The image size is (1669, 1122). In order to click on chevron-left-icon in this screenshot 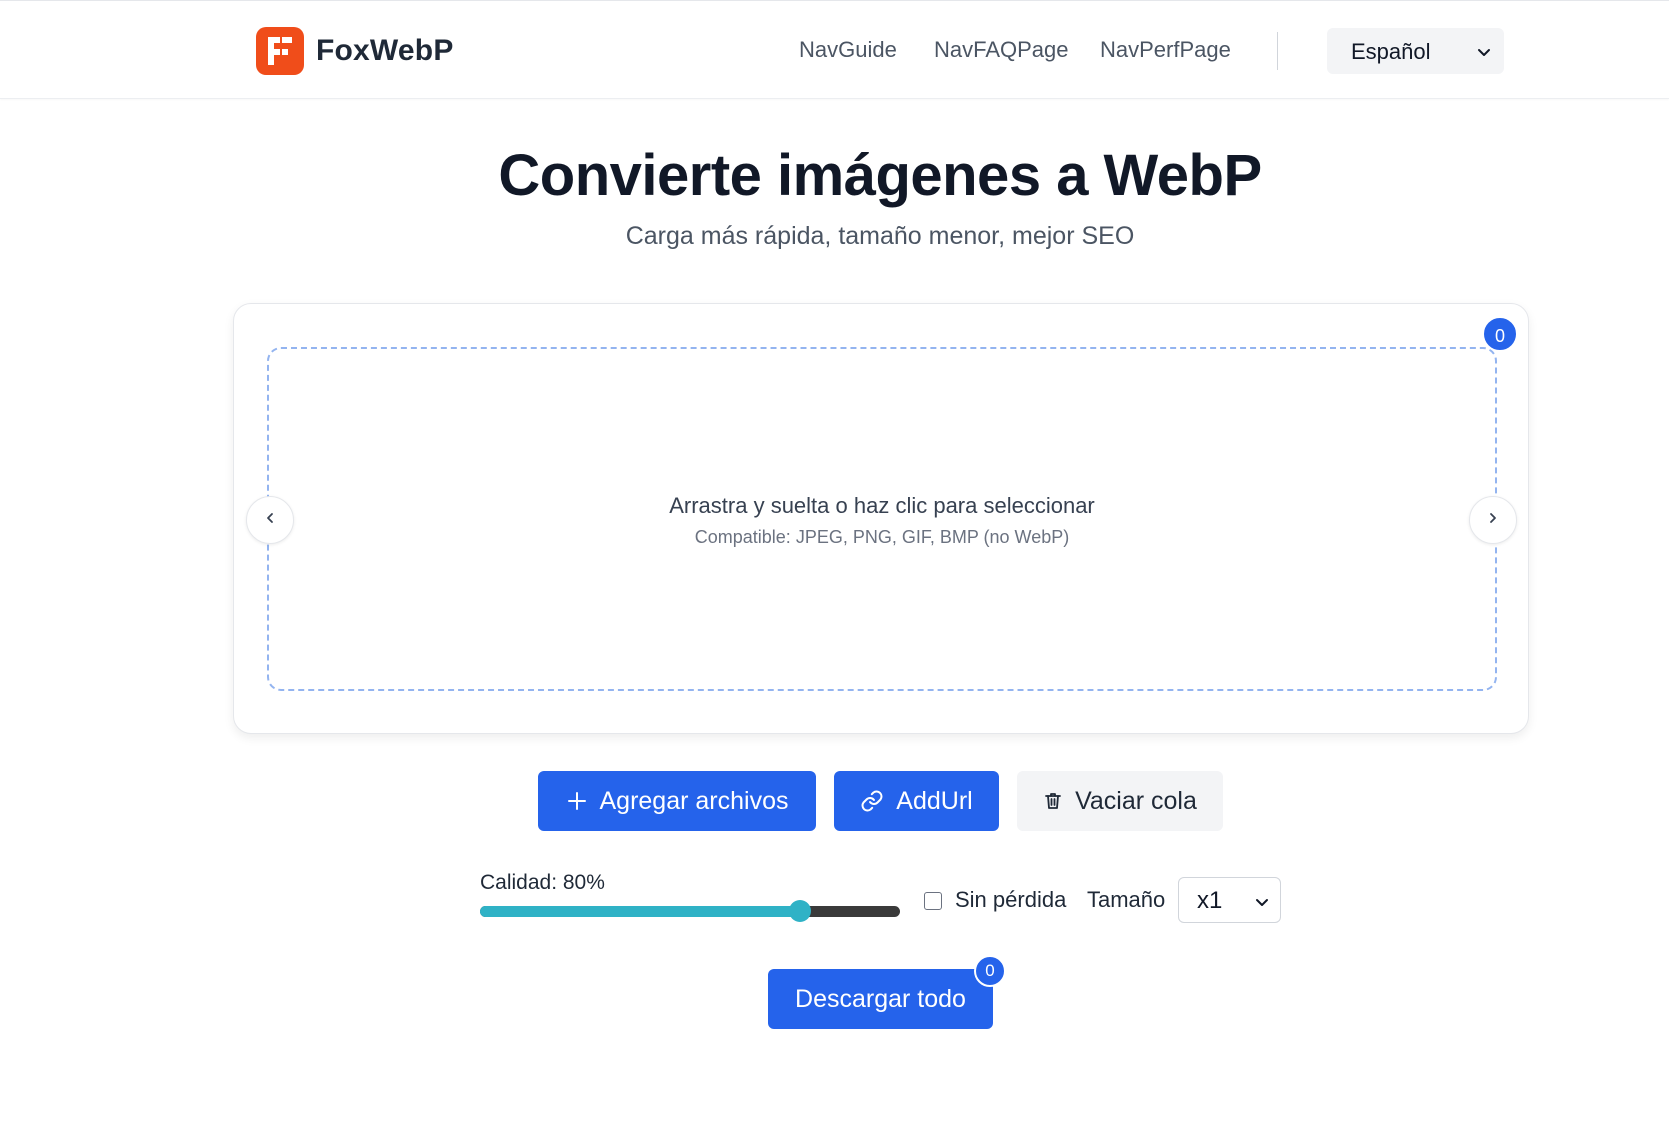, I will do `click(270, 520)`.